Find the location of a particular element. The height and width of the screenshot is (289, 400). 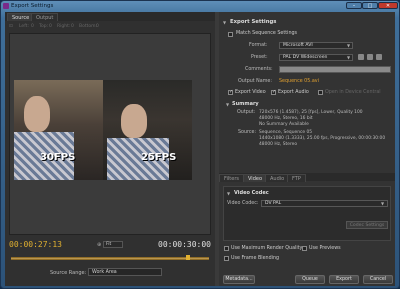

delete-preset-icon is located at coordinates (379, 57).